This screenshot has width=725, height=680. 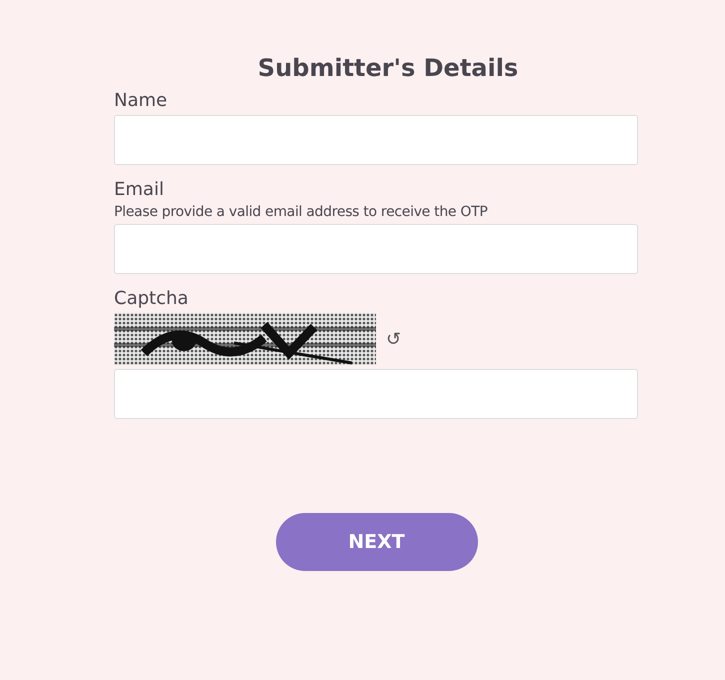 What do you see at coordinates (377, 542) in the screenshot?
I see `next-button: NEXT` at bounding box center [377, 542].